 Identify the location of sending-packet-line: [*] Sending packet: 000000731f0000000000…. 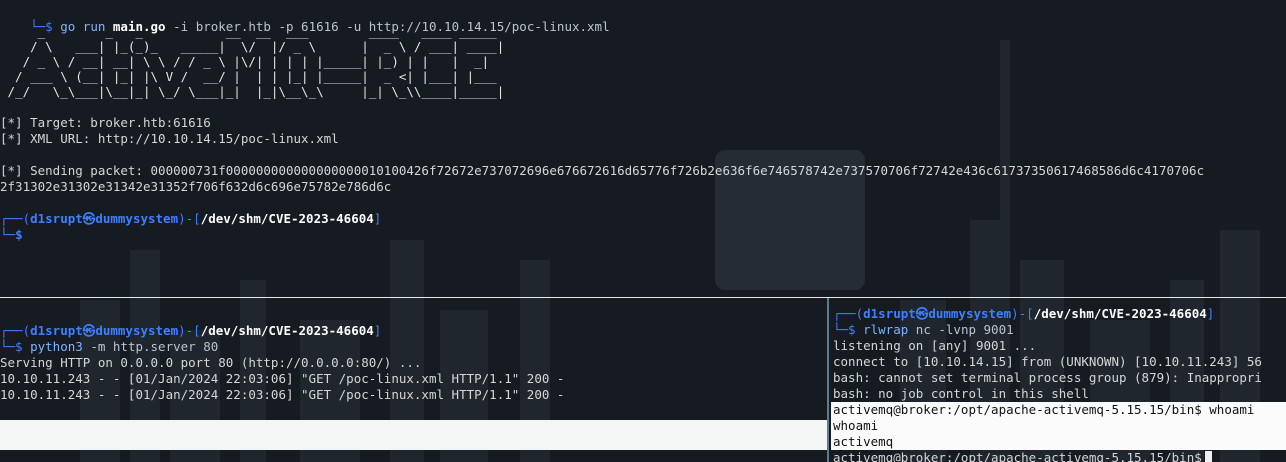
(602, 170).